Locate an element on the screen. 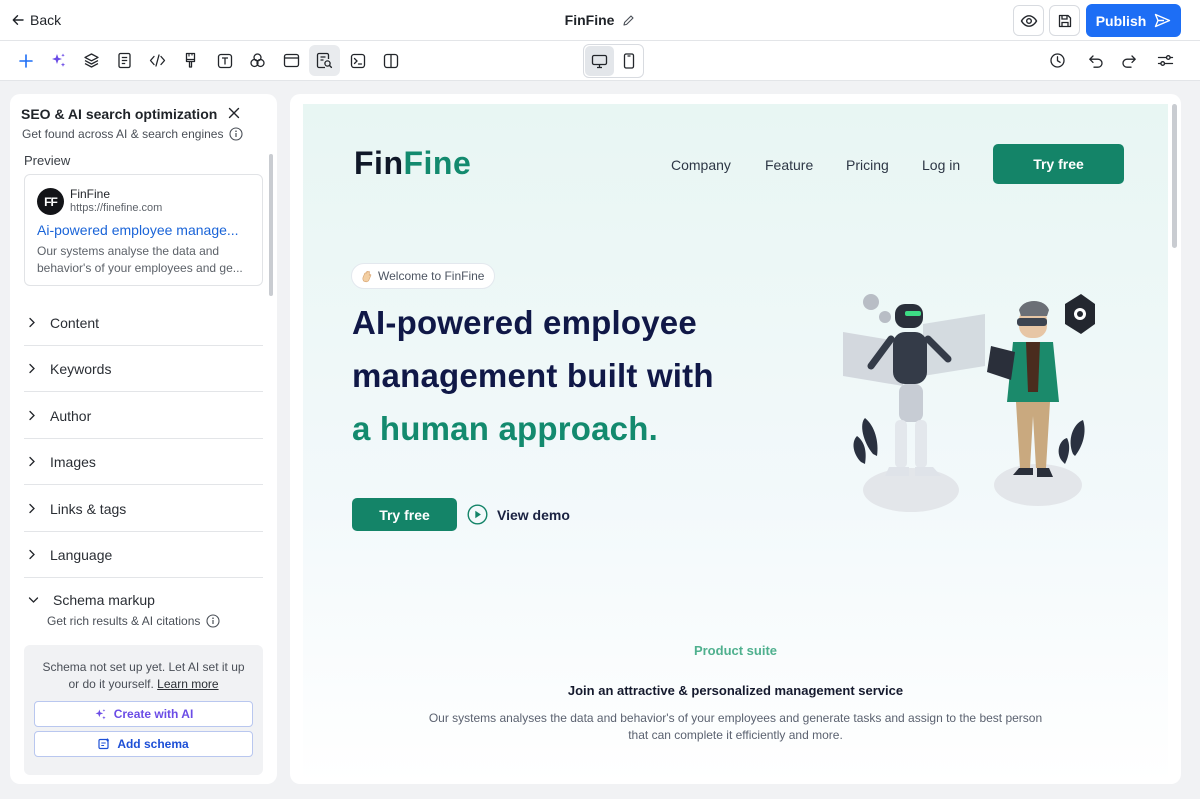 Image resolution: width=1200 pixels, height=799 pixels. desktop-view-button is located at coordinates (599, 61).